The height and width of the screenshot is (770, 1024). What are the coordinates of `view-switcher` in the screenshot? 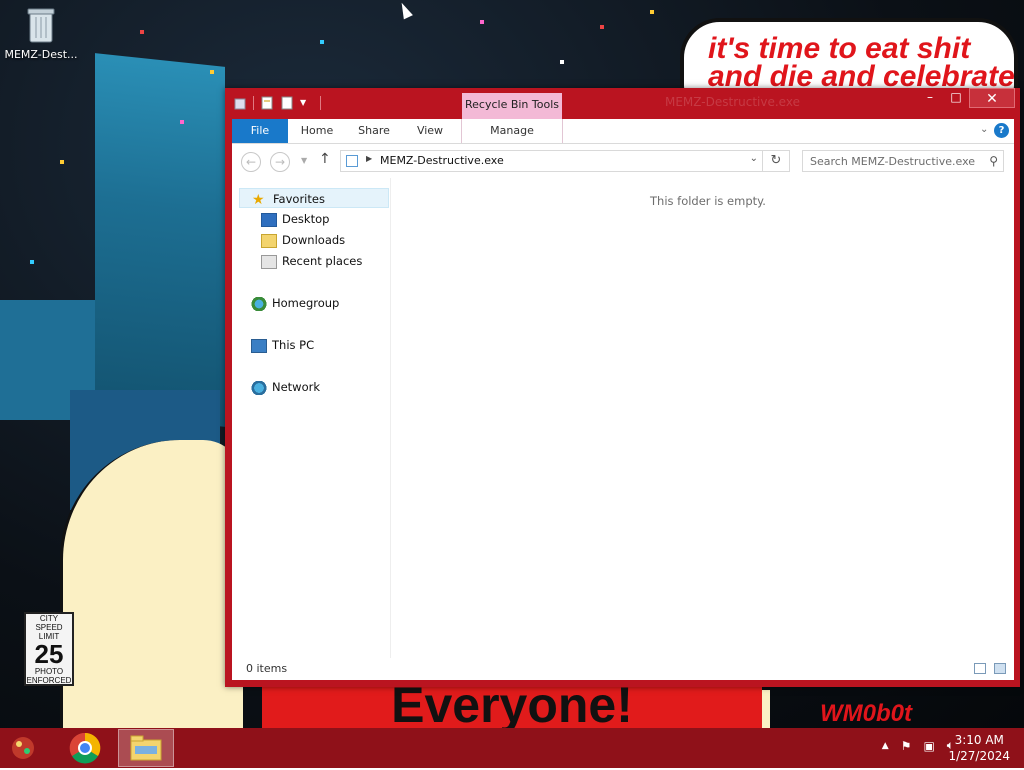 It's located at (990, 668).